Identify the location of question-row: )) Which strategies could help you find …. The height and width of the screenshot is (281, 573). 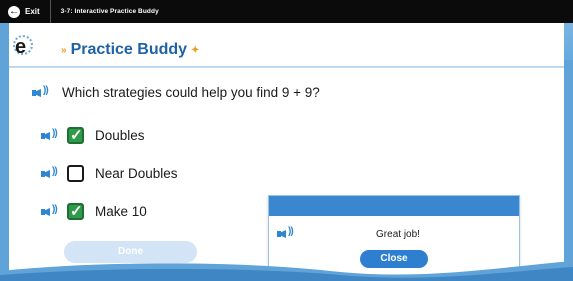
(176, 92).